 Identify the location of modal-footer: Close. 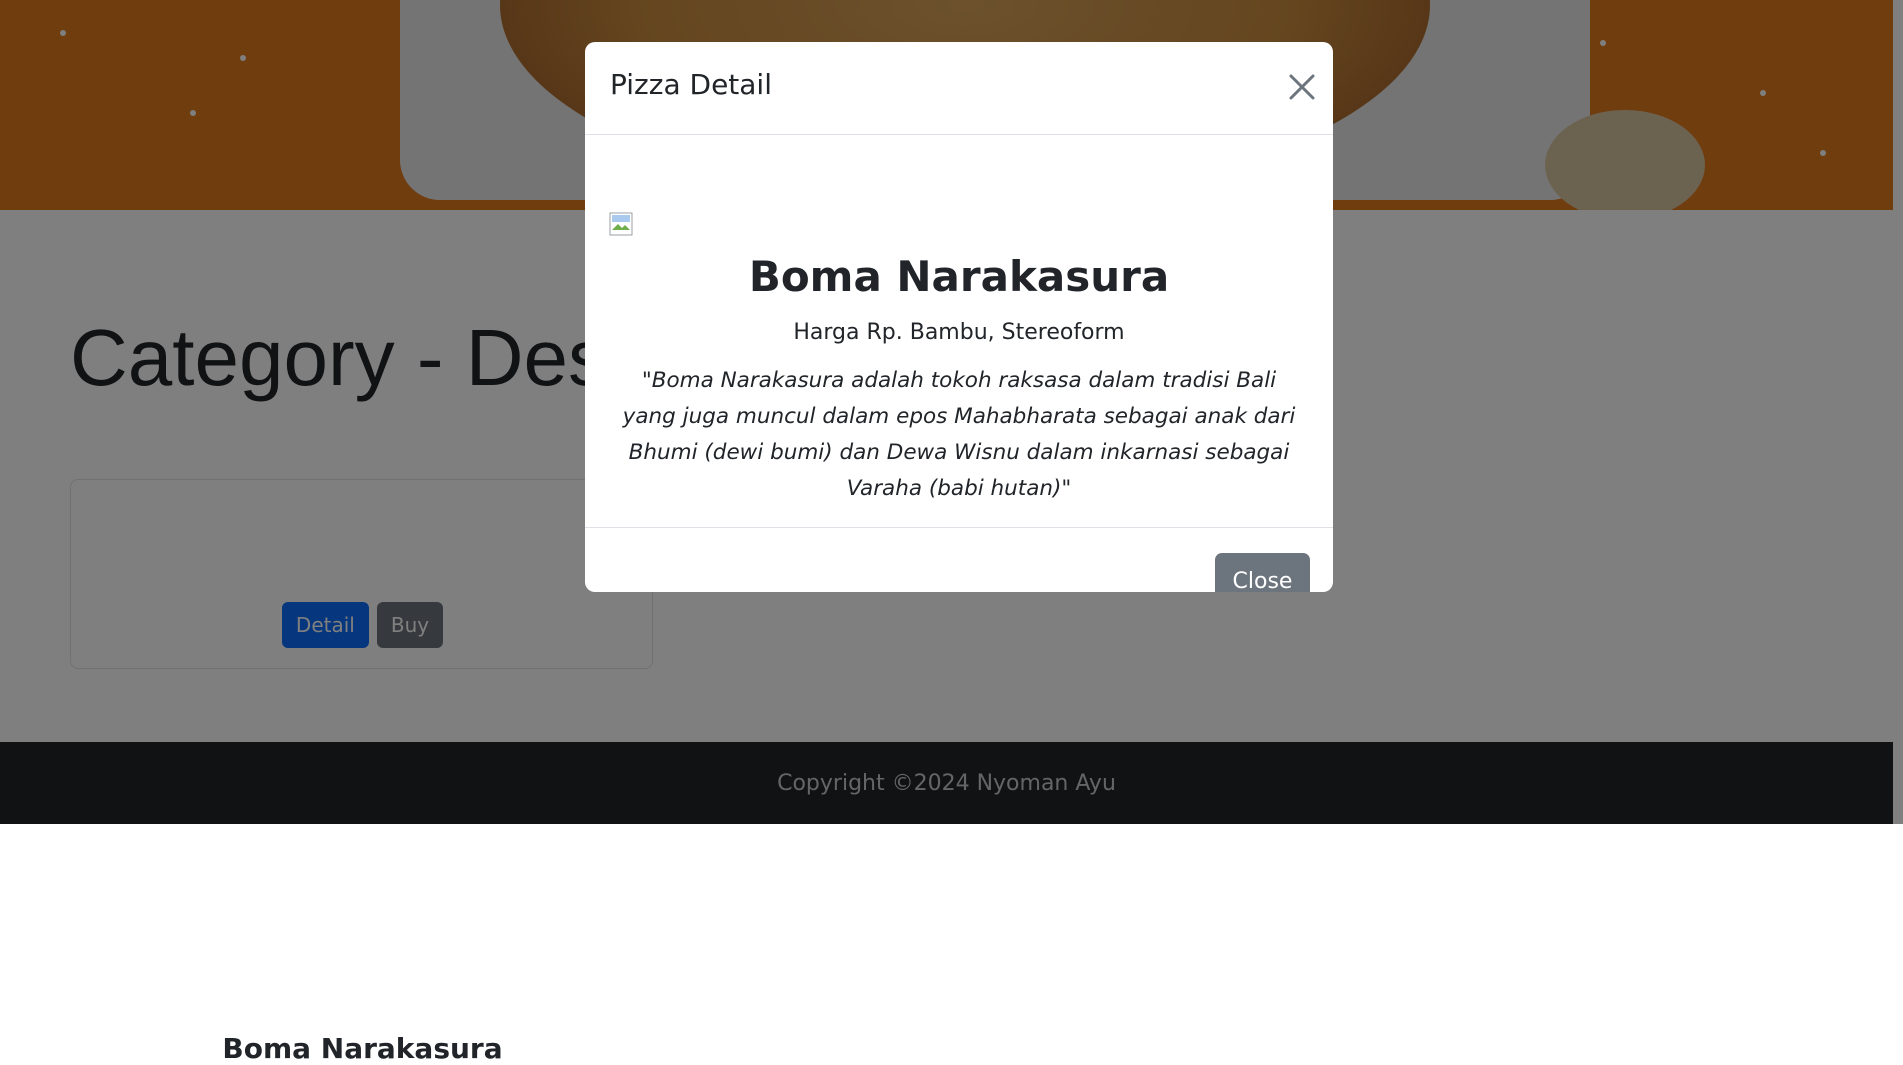
(959, 560).